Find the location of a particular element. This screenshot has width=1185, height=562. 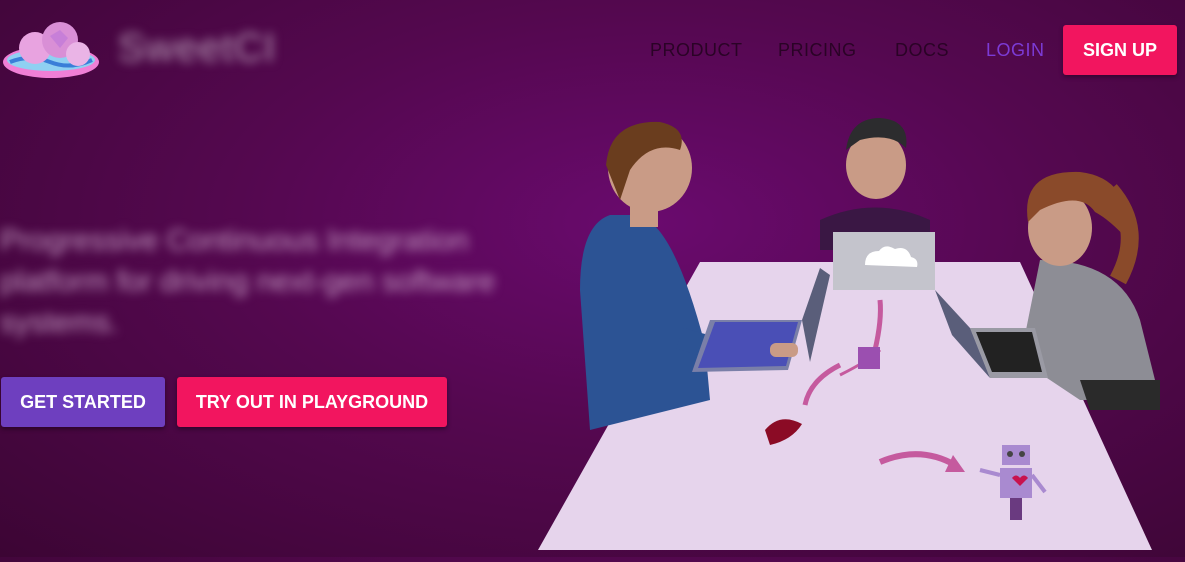

nav-pricing-link: PRICING is located at coordinates (817, 50).